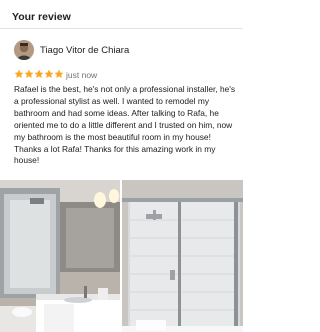 The image size is (320, 332). I want to click on star-rating, so click(39, 75).